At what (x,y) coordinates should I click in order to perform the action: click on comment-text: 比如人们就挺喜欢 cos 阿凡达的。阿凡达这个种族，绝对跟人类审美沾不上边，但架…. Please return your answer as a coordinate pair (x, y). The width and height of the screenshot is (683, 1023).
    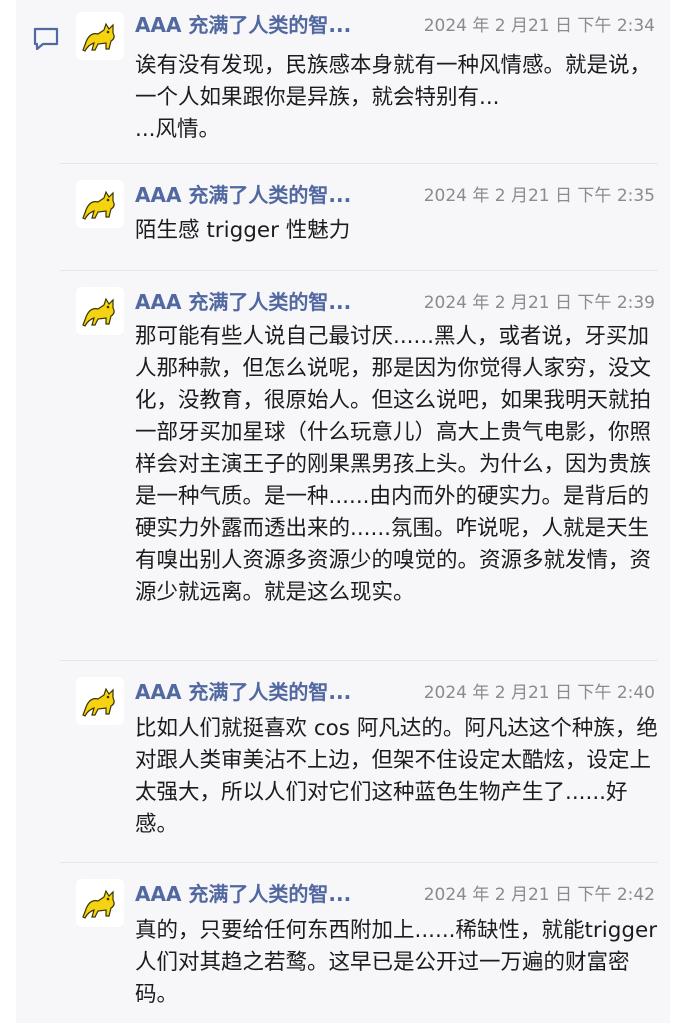
    Looking at the image, I should click on (396, 776).